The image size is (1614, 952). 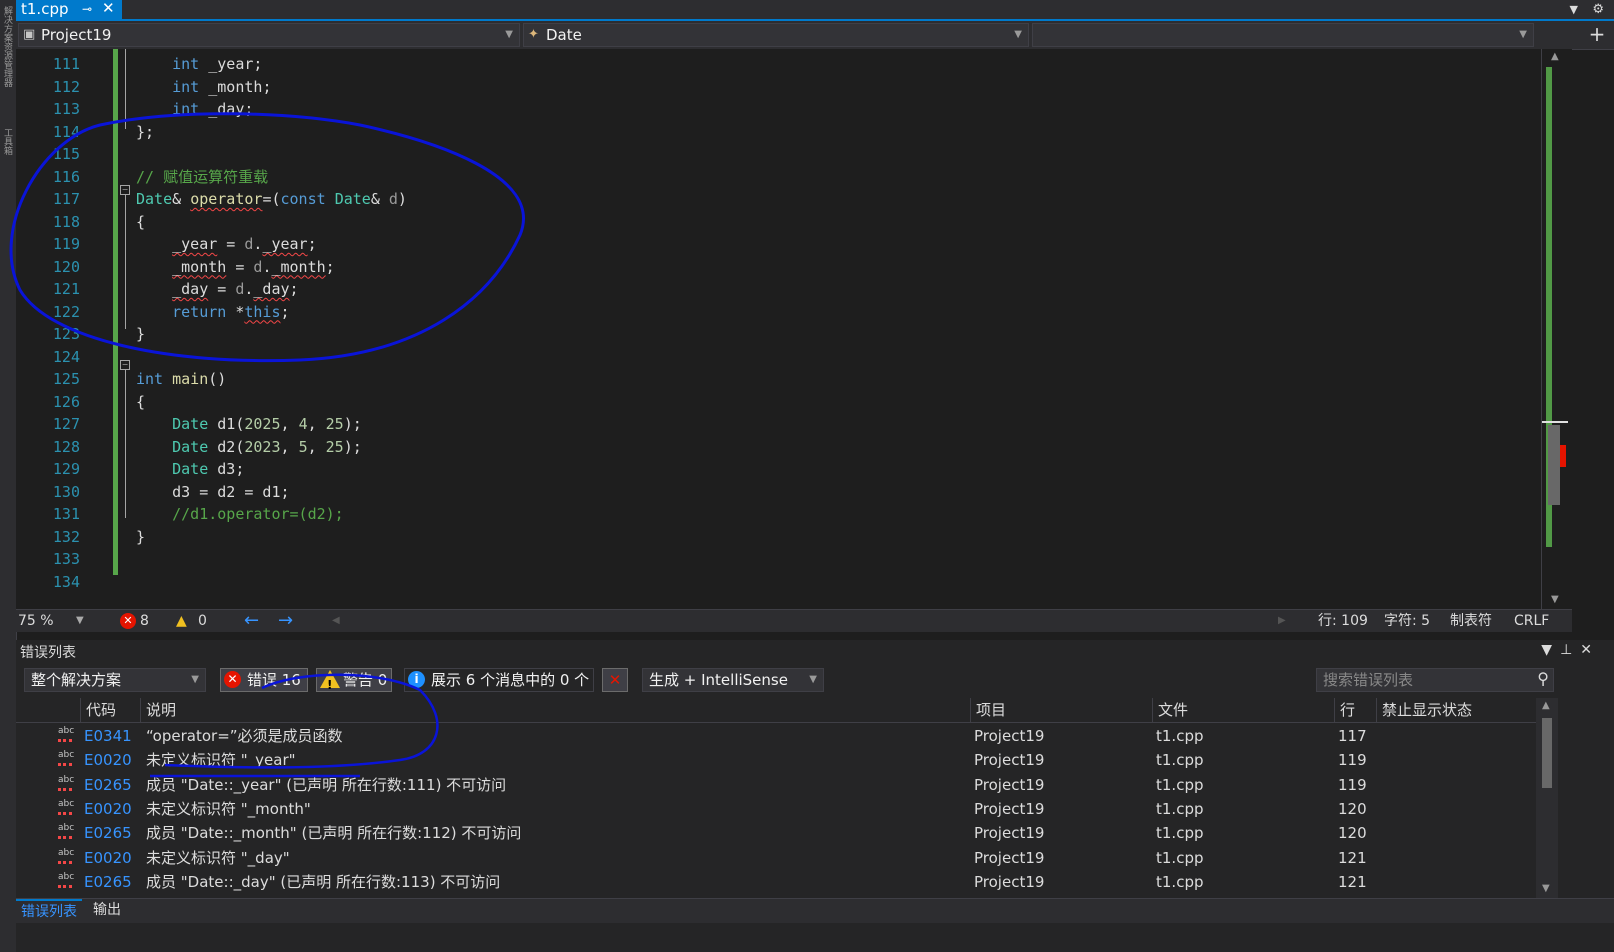 I want to click on code-line: // 赋值运算符重载, so click(x=202, y=177).